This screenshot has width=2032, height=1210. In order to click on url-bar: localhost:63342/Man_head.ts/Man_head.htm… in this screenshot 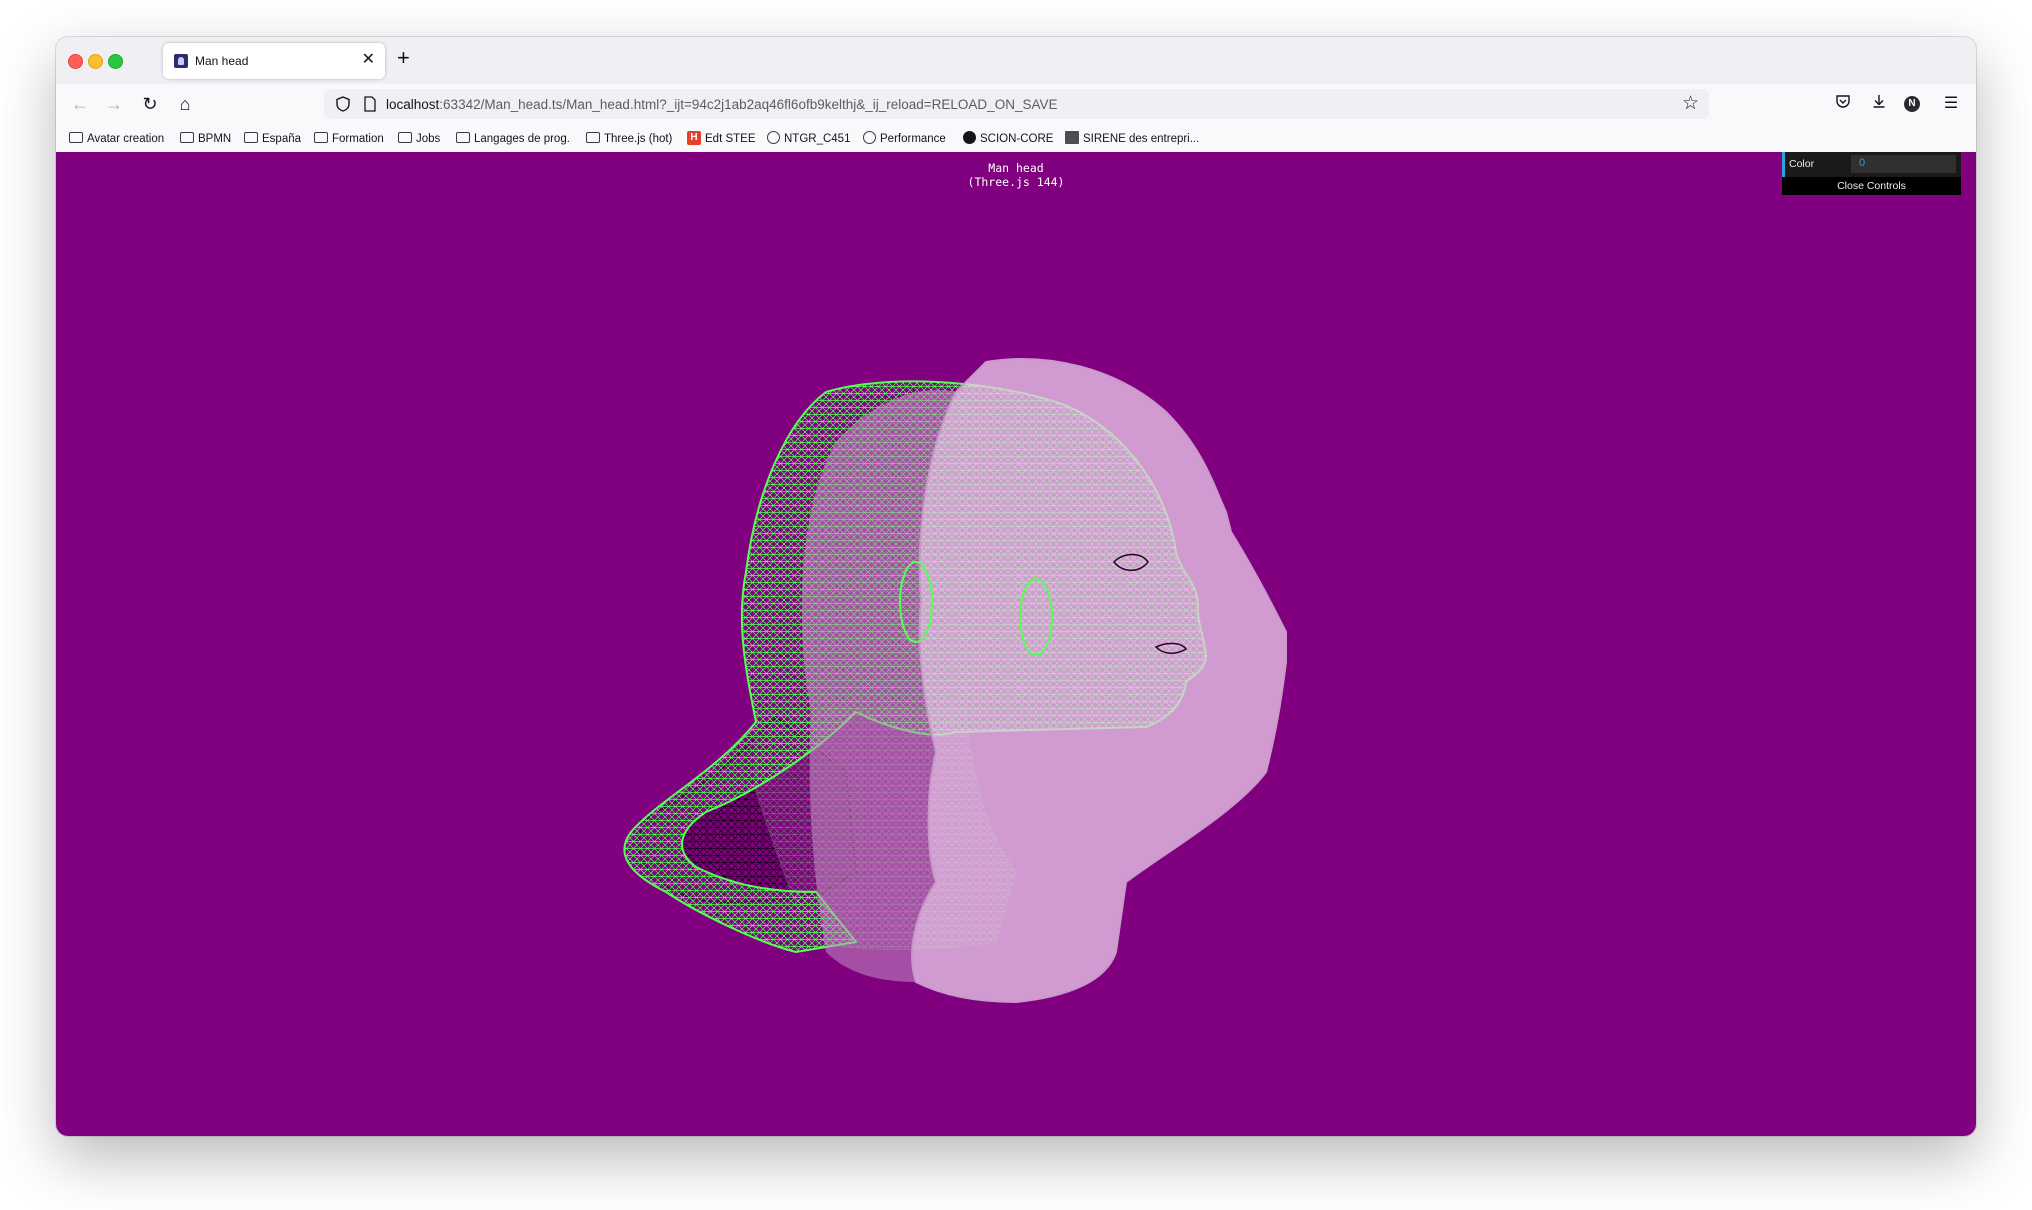, I will do `click(1016, 104)`.